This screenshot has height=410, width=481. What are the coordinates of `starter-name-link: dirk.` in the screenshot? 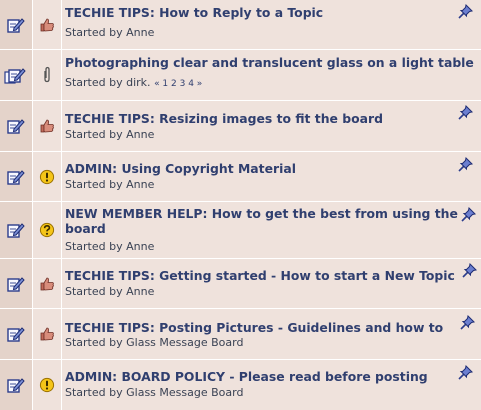 It's located at (138, 82).